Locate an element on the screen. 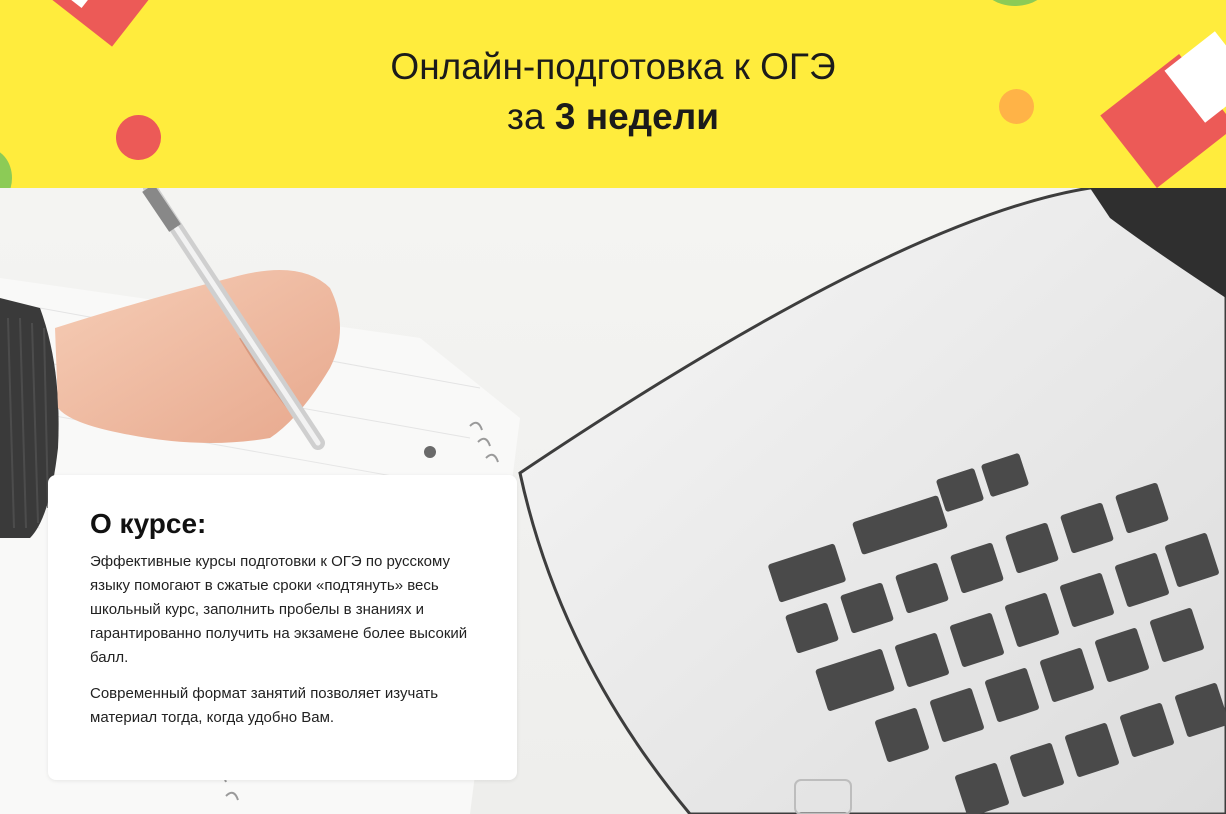 The height and width of the screenshot is (814, 1226). title-line-2: за 3 недели is located at coordinates (613, 117).